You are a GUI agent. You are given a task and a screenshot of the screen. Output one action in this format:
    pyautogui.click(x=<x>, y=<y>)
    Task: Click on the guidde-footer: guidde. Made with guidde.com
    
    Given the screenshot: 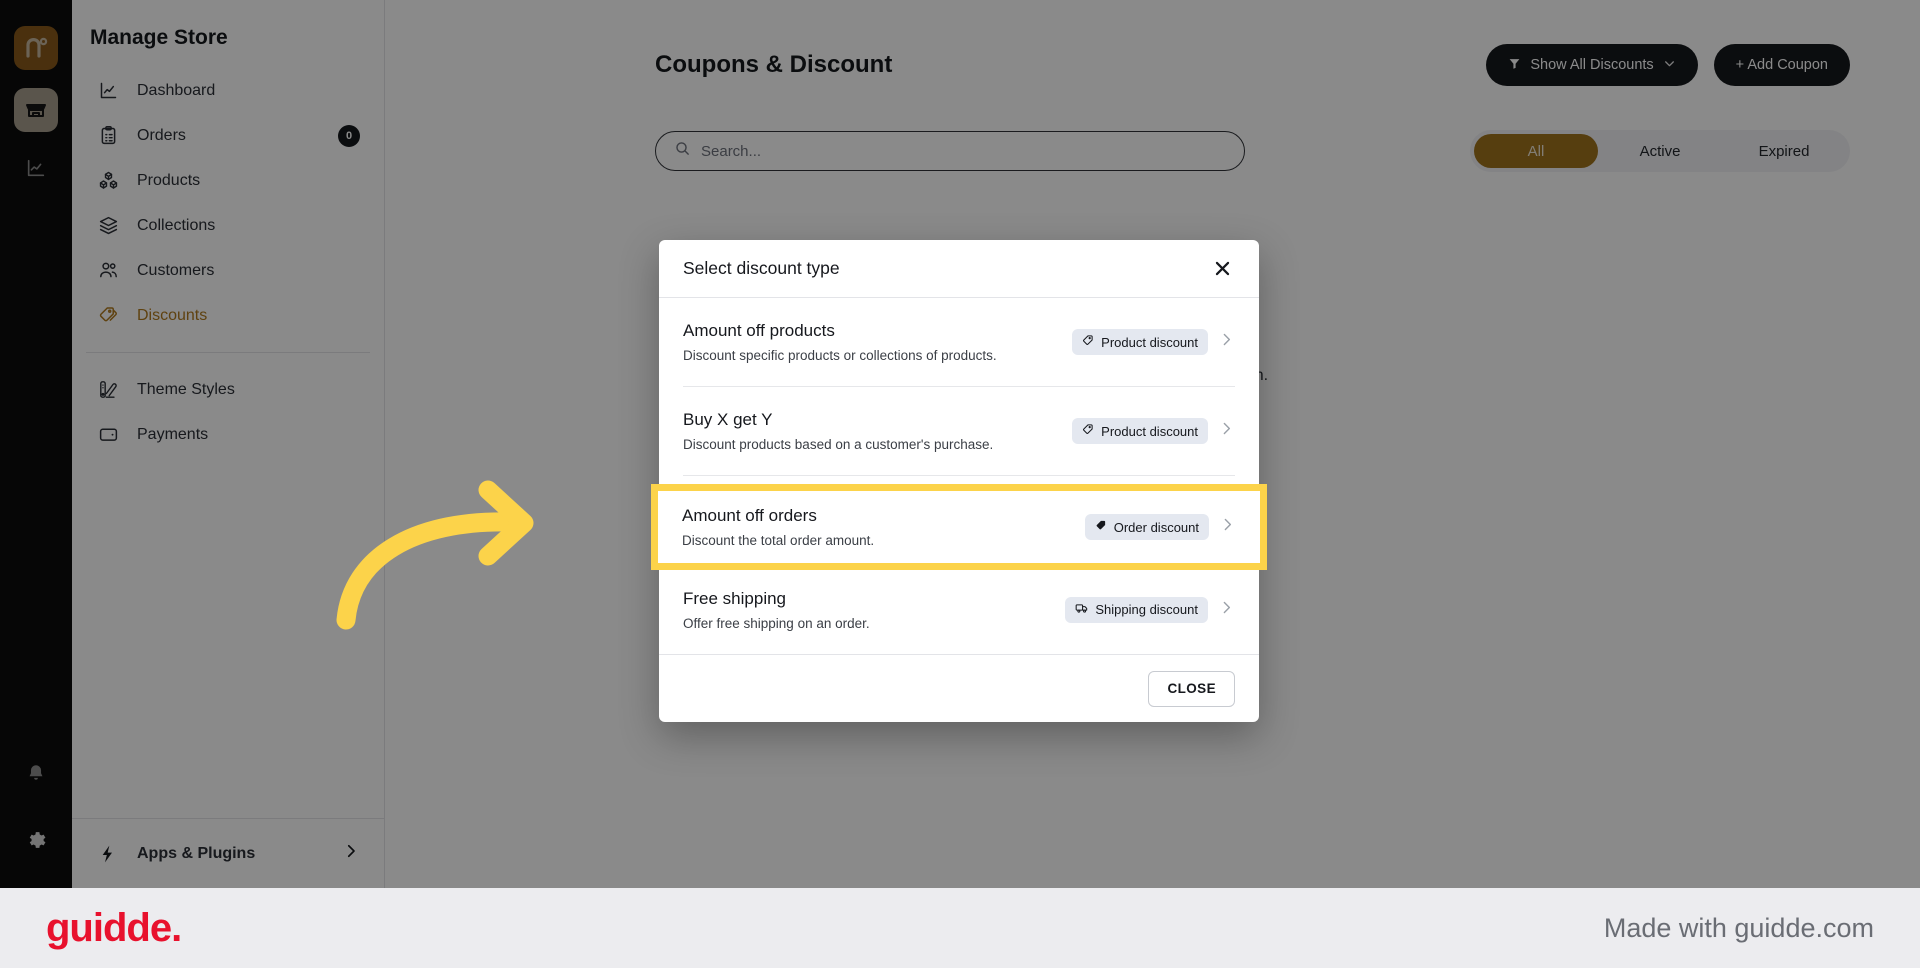 What is the action you would take?
    pyautogui.click(x=960, y=928)
    